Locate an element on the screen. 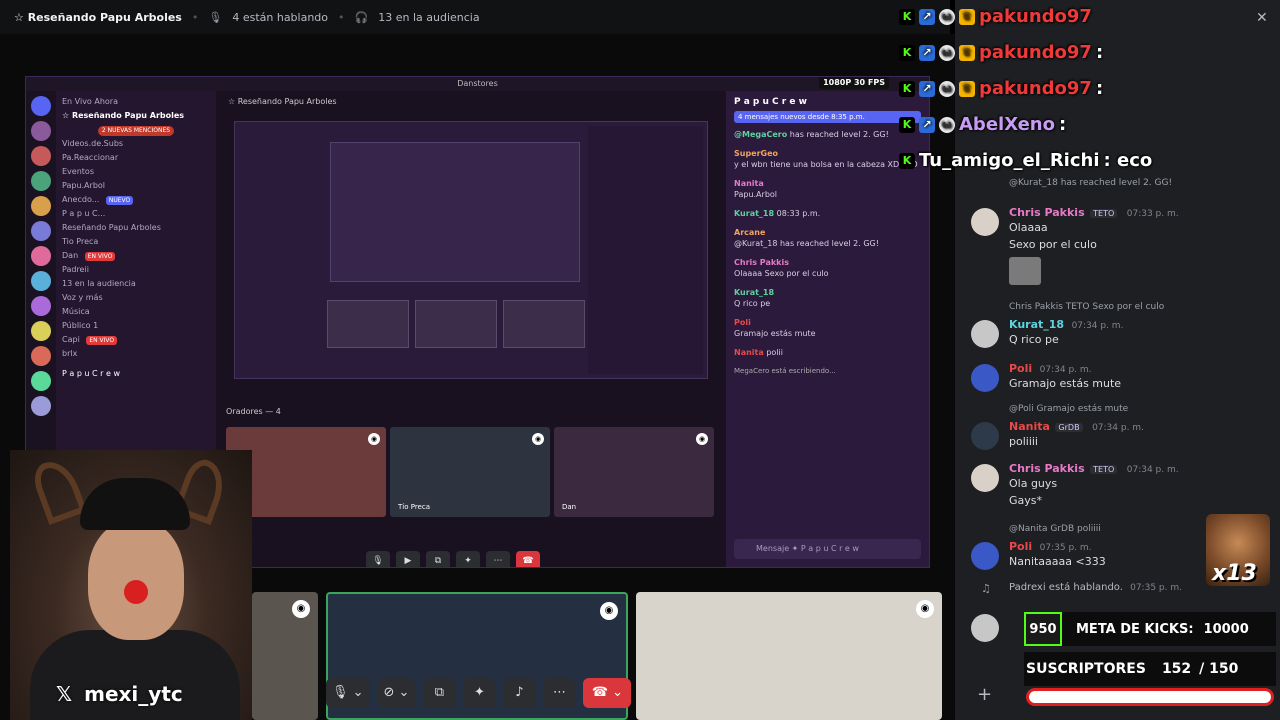  sidebar-item: brlx is located at coordinates (136, 354).